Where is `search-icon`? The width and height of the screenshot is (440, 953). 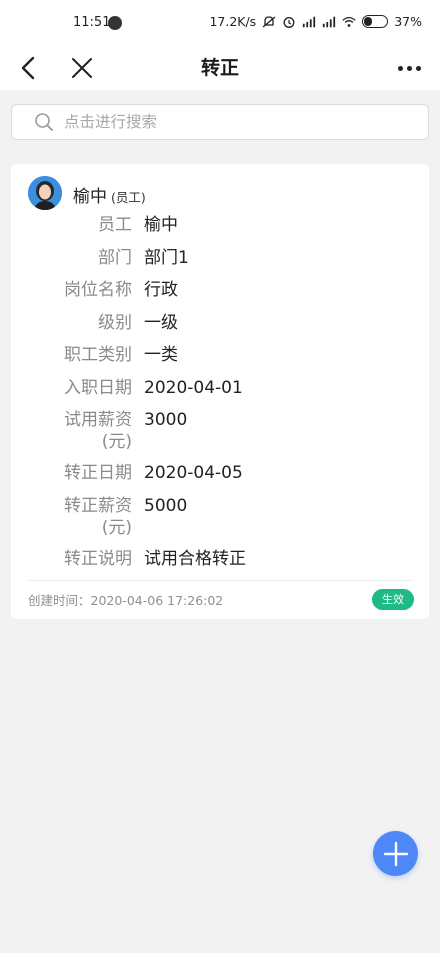 search-icon is located at coordinates (44, 122).